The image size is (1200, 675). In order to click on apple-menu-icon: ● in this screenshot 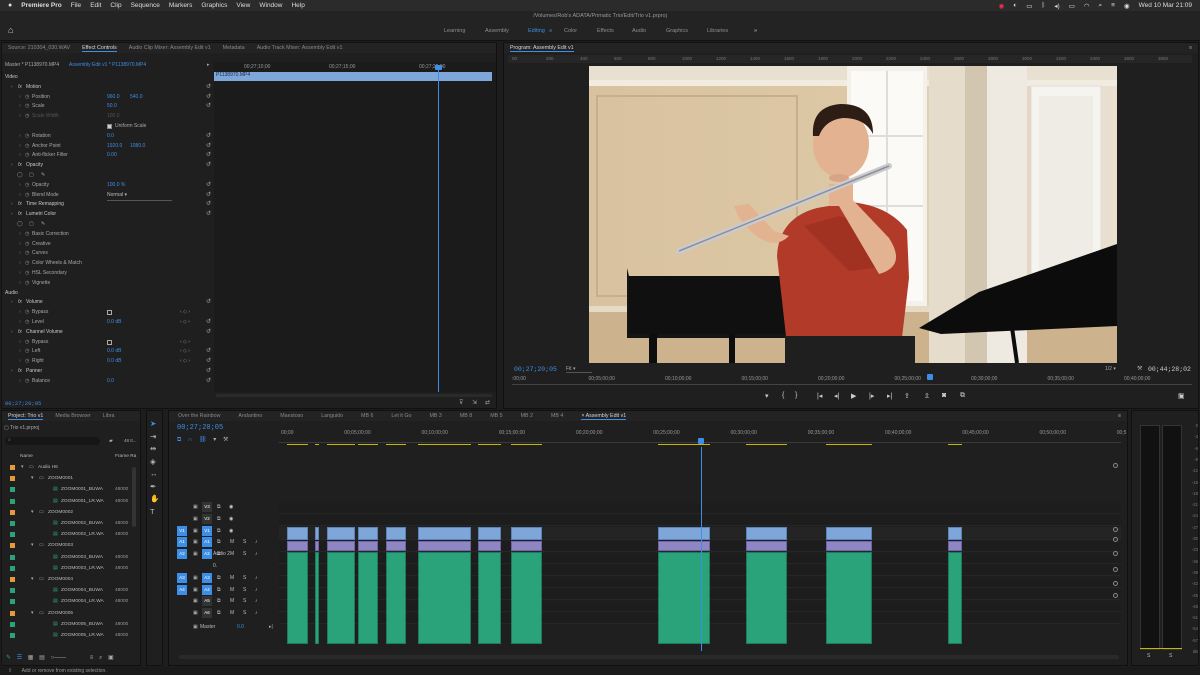, I will do `click(10, 5)`.